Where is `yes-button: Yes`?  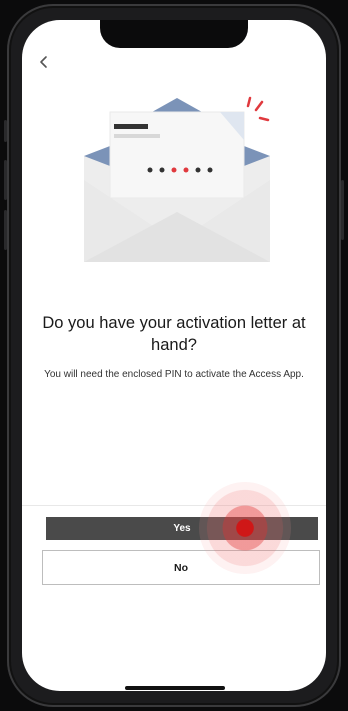
yes-button: Yes is located at coordinates (182, 528).